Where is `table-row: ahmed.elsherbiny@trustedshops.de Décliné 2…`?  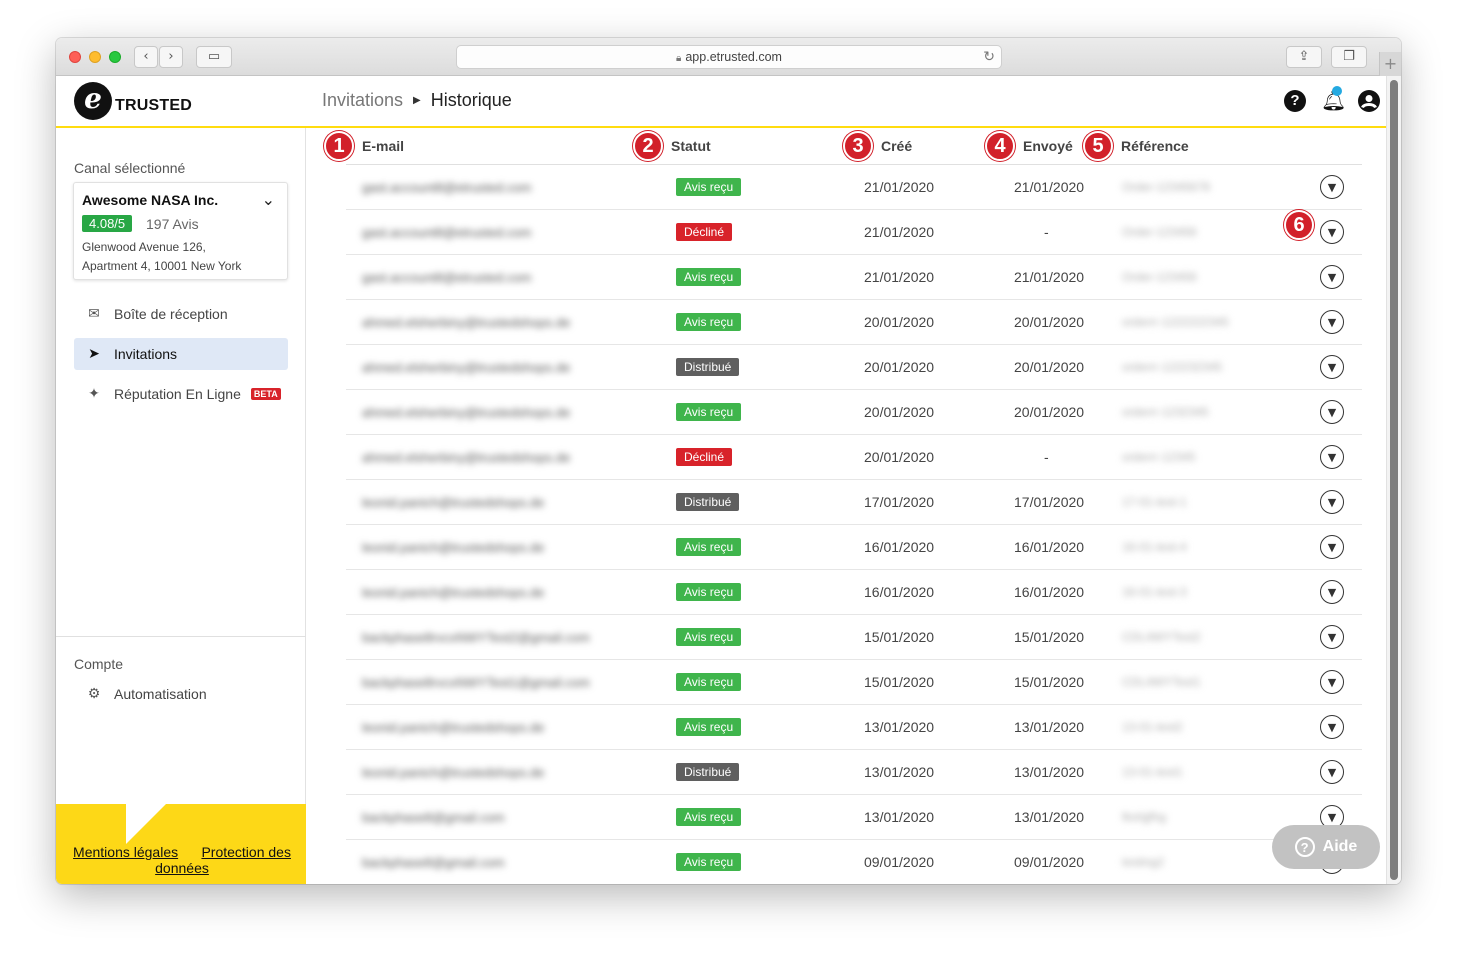
table-row: ahmed.elsherbiny@trustedshops.de Décliné 2… is located at coordinates (854, 457).